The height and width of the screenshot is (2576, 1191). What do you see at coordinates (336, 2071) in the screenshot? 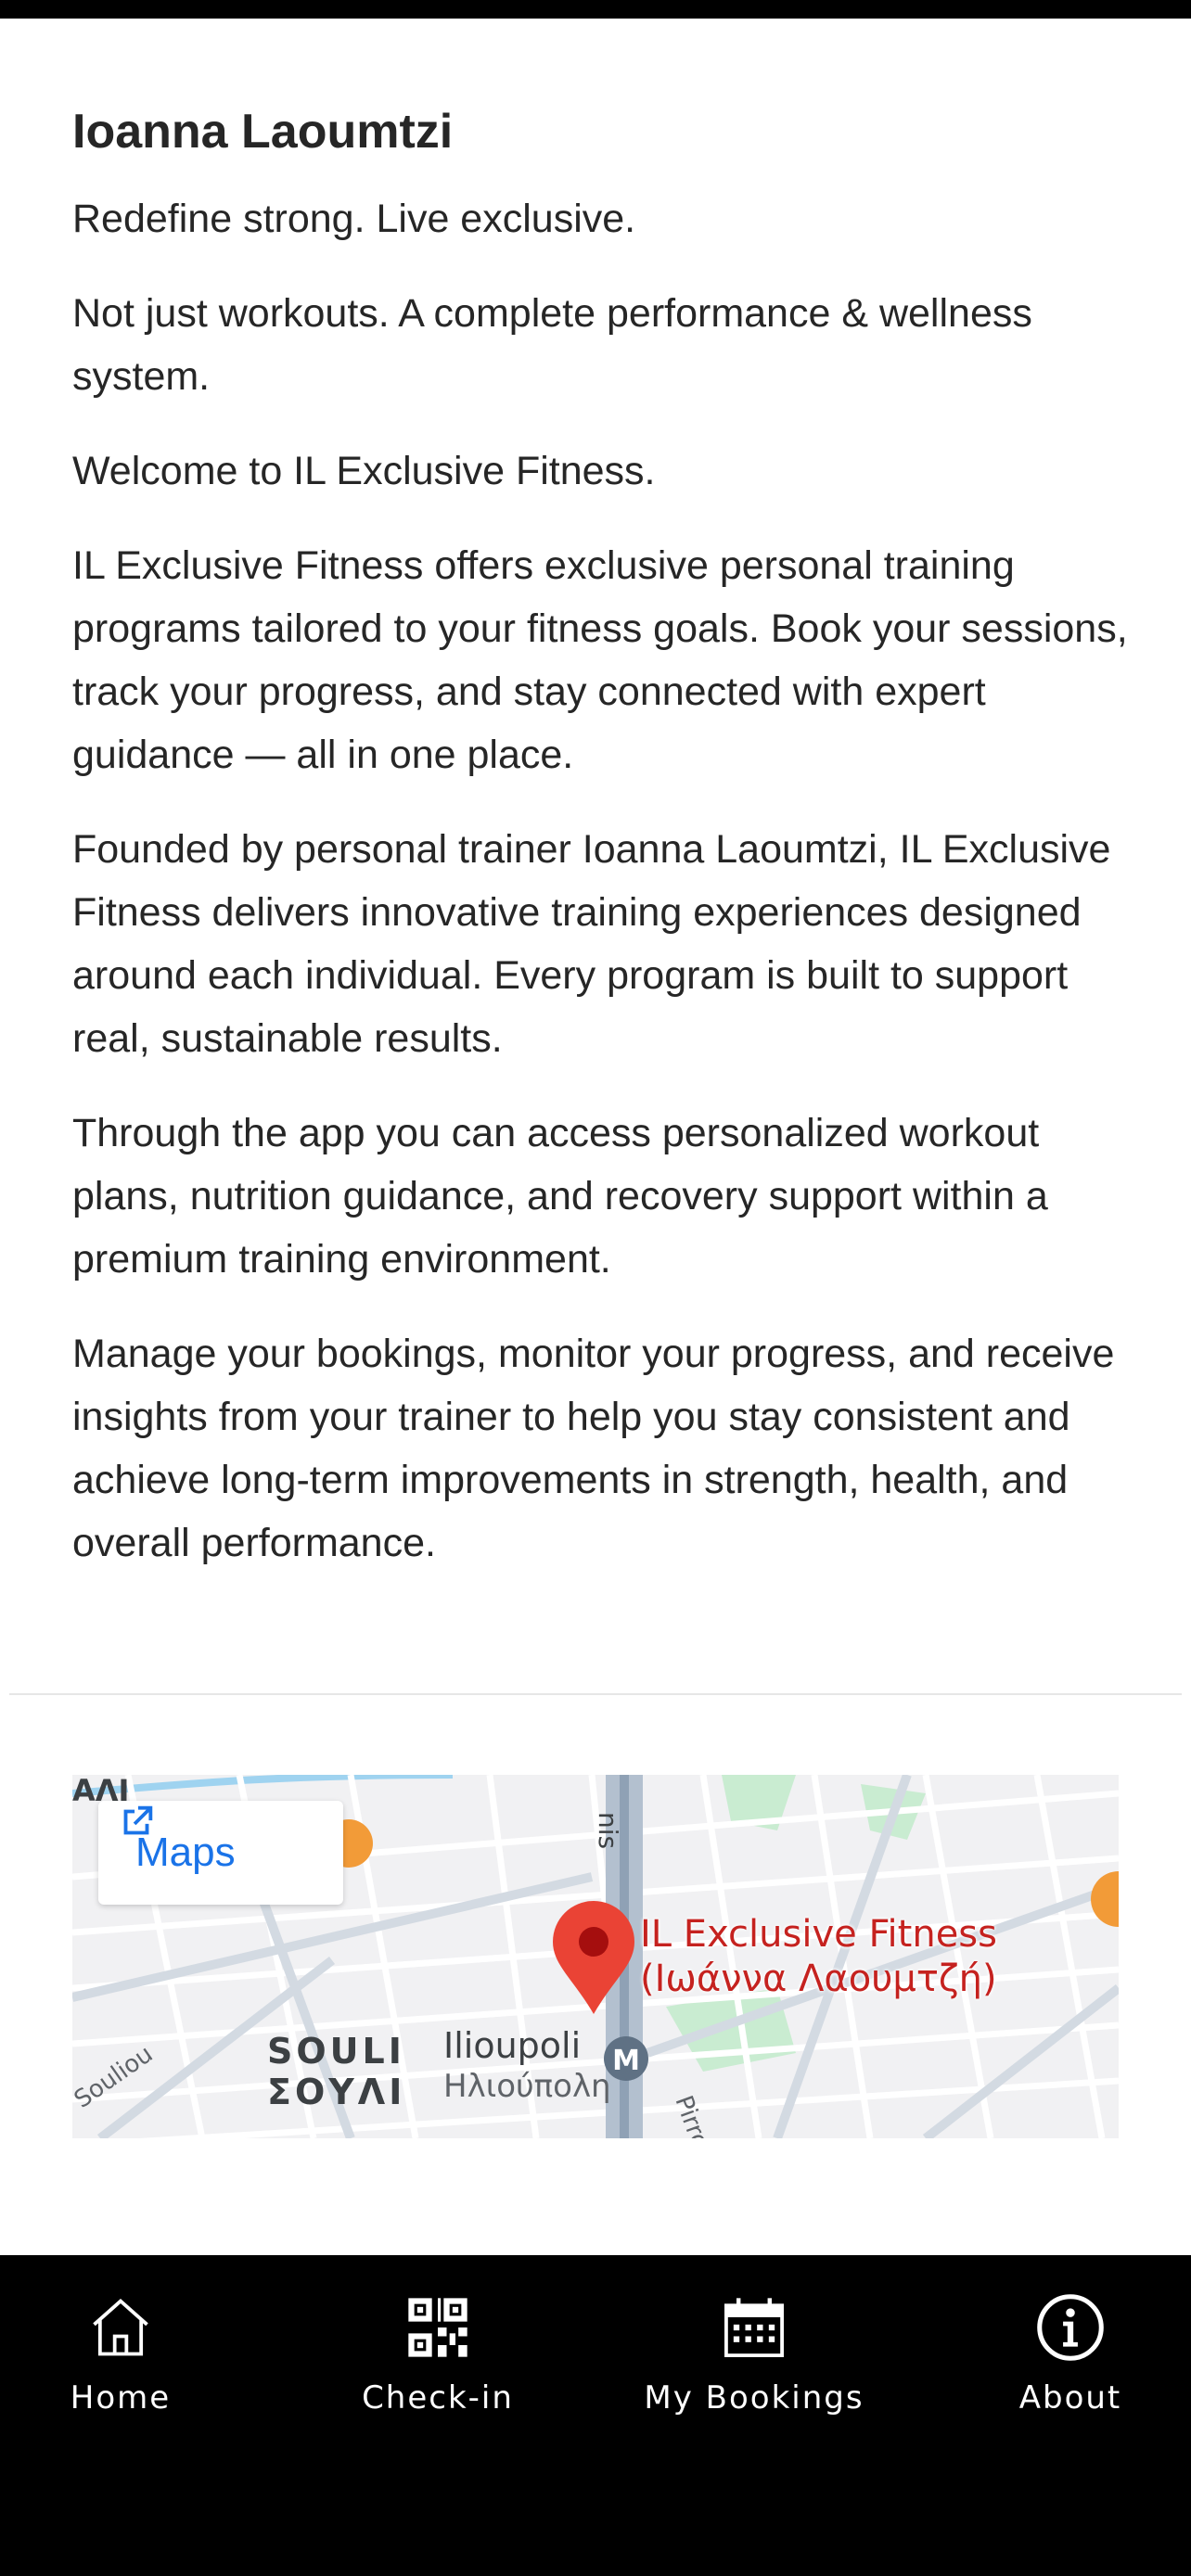
I see `district-label: SOULI ΣΟΥΛΙ` at bounding box center [336, 2071].